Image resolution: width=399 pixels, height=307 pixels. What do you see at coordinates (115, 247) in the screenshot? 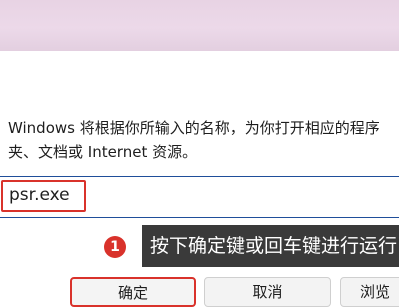
I see `step-number-badge: 1` at bounding box center [115, 247].